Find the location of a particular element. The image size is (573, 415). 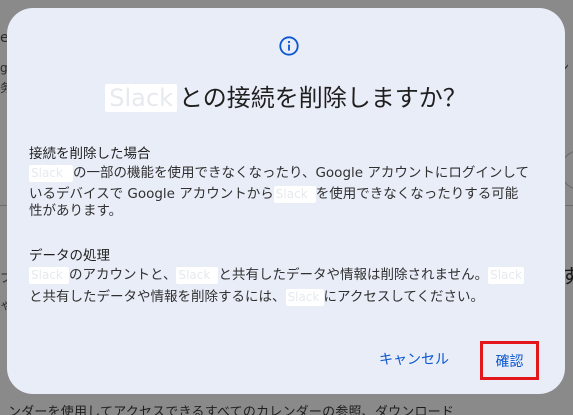

info-icon is located at coordinates (289, 46).